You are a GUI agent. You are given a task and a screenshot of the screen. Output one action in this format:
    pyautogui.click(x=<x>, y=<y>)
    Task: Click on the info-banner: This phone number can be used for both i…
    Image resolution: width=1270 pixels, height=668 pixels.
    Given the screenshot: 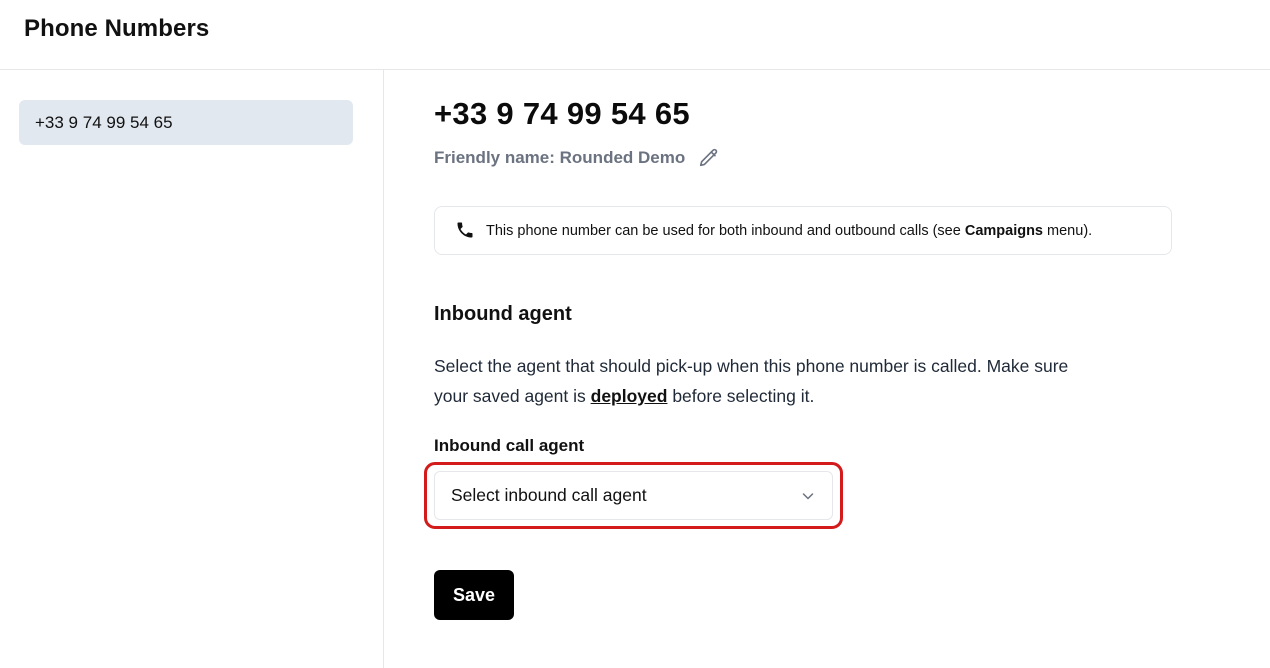 What is the action you would take?
    pyautogui.click(x=803, y=230)
    